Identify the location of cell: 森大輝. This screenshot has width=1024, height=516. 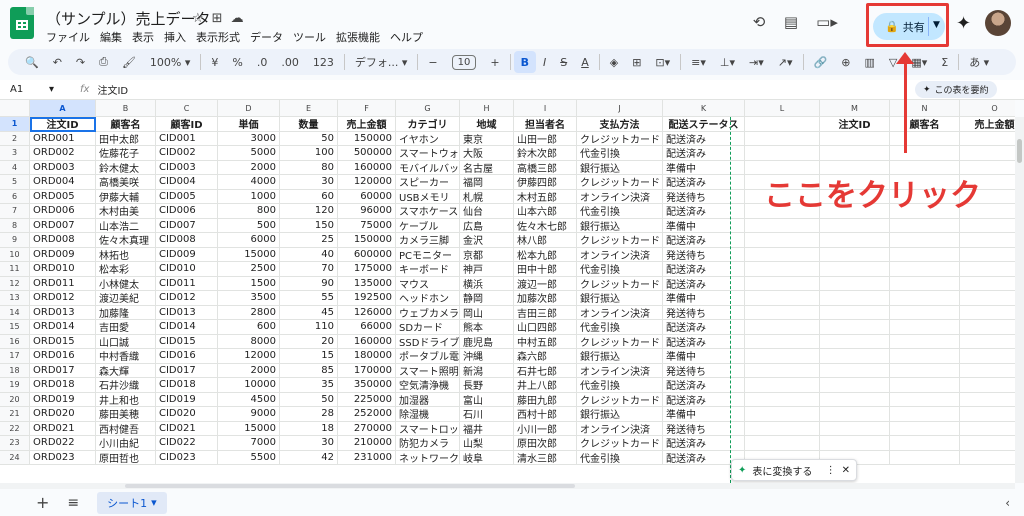
(126, 370).